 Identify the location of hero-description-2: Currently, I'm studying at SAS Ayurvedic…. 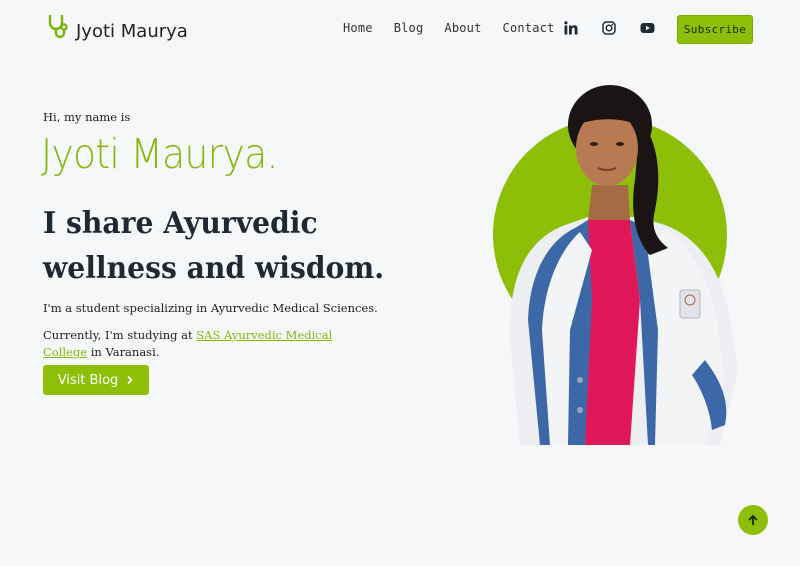
(203, 344).